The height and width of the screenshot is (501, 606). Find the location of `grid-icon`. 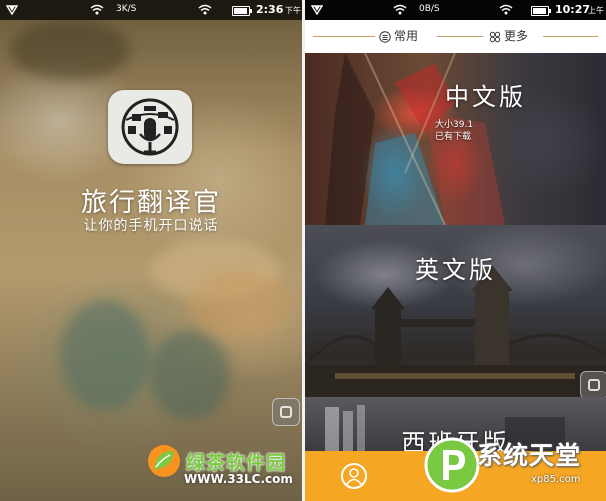

grid-icon is located at coordinates (495, 36).